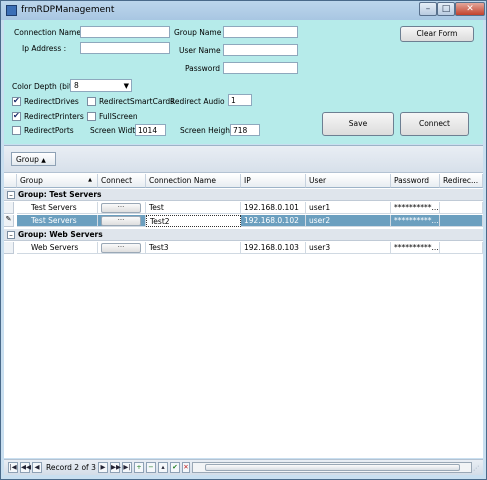  What do you see at coordinates (437, 34) in the screenshot?
I see `clear-form-button: Clear Form` at bounding box center [437, 34].